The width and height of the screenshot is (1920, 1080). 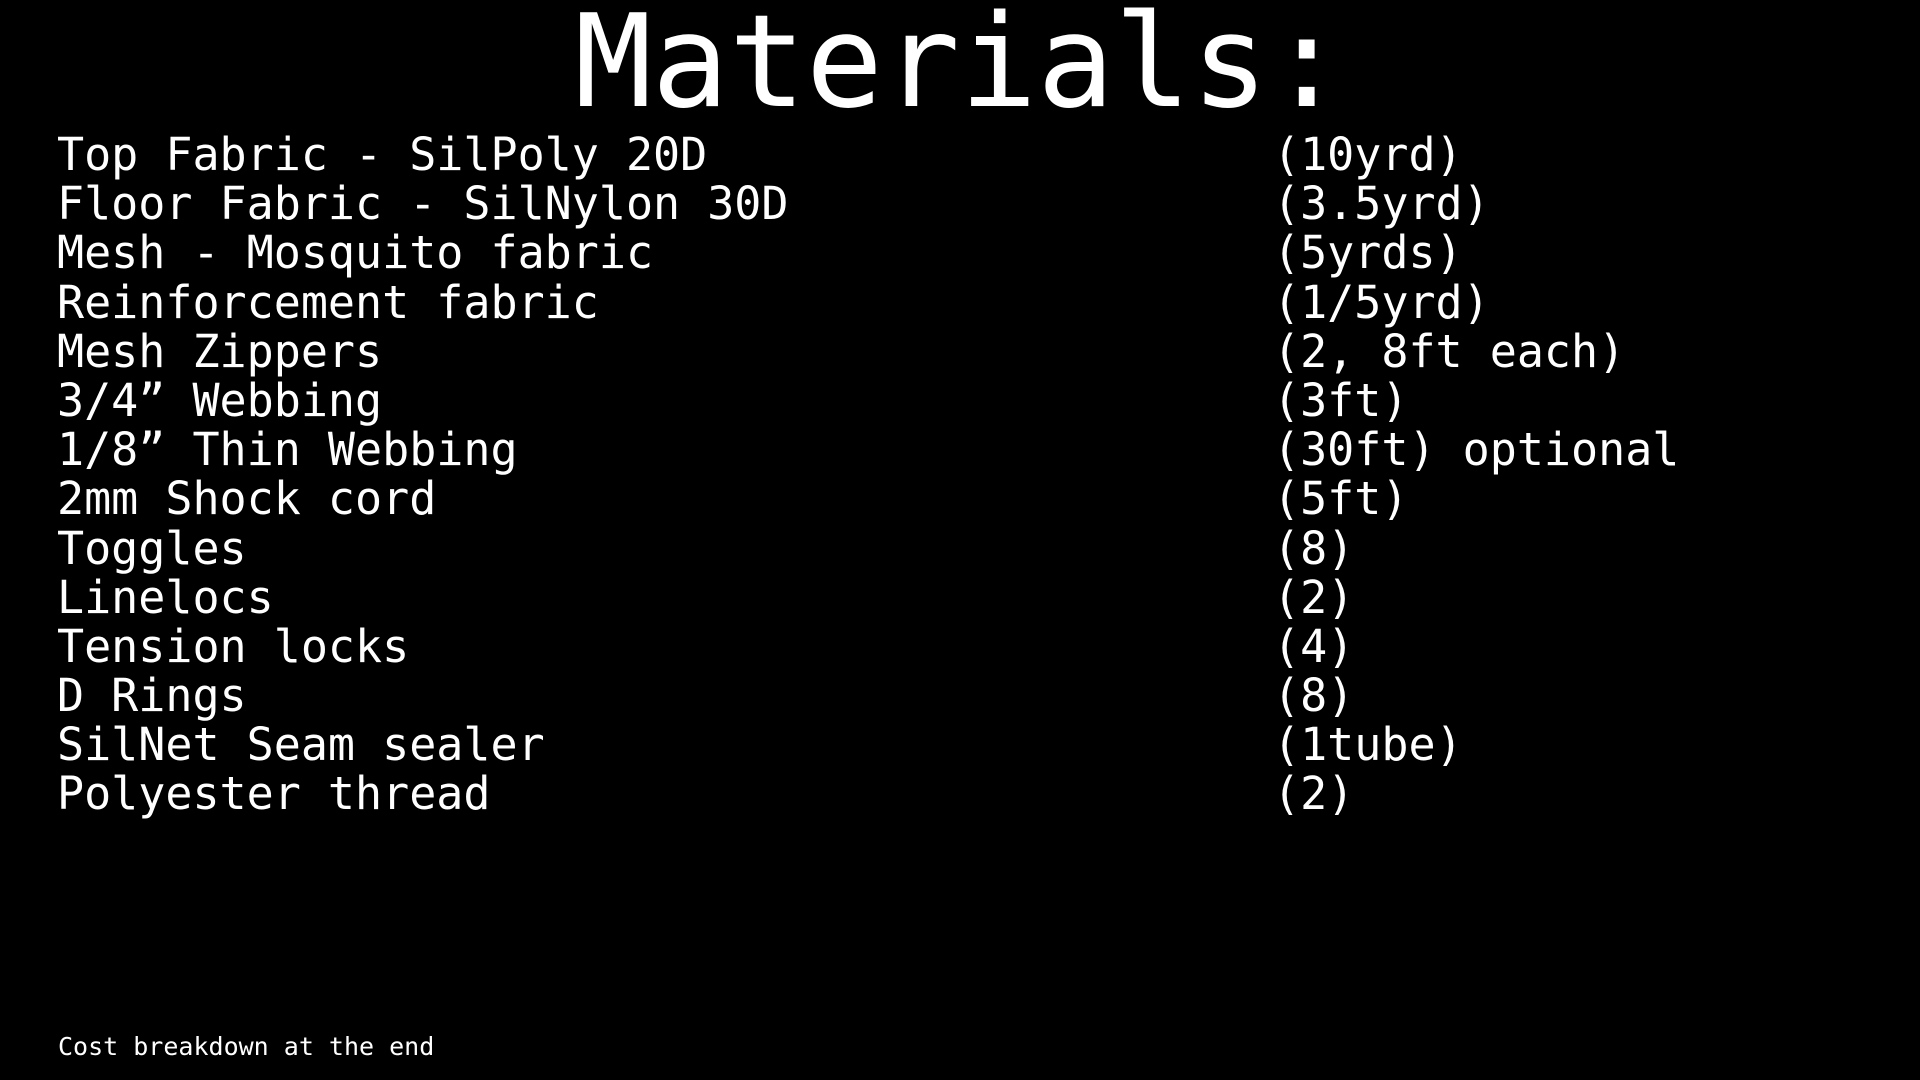 What do you see at coordinates (1476, 450) in the screenshot?
I see `material-quantity: (30ft) optional` at bounding box center [1476, 450].